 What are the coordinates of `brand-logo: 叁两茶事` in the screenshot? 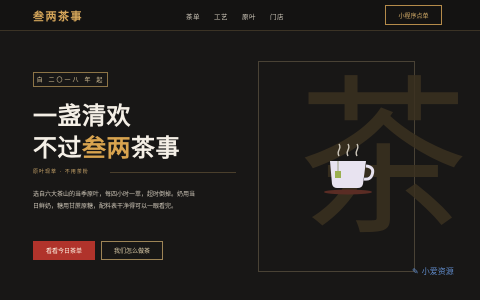 It's located at (58, 16).